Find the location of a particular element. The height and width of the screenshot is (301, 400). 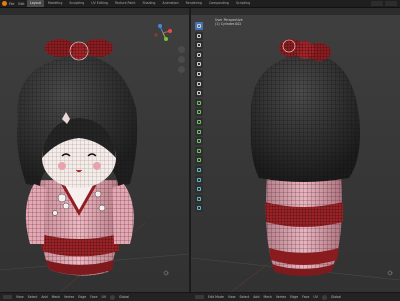

menu-file: File is located at coordinates (11, 4).